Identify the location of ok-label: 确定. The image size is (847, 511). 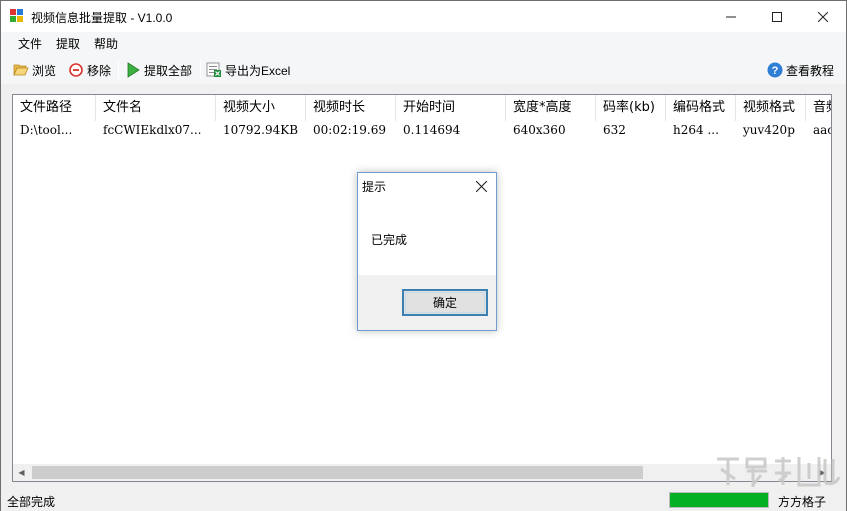
(444, 303).